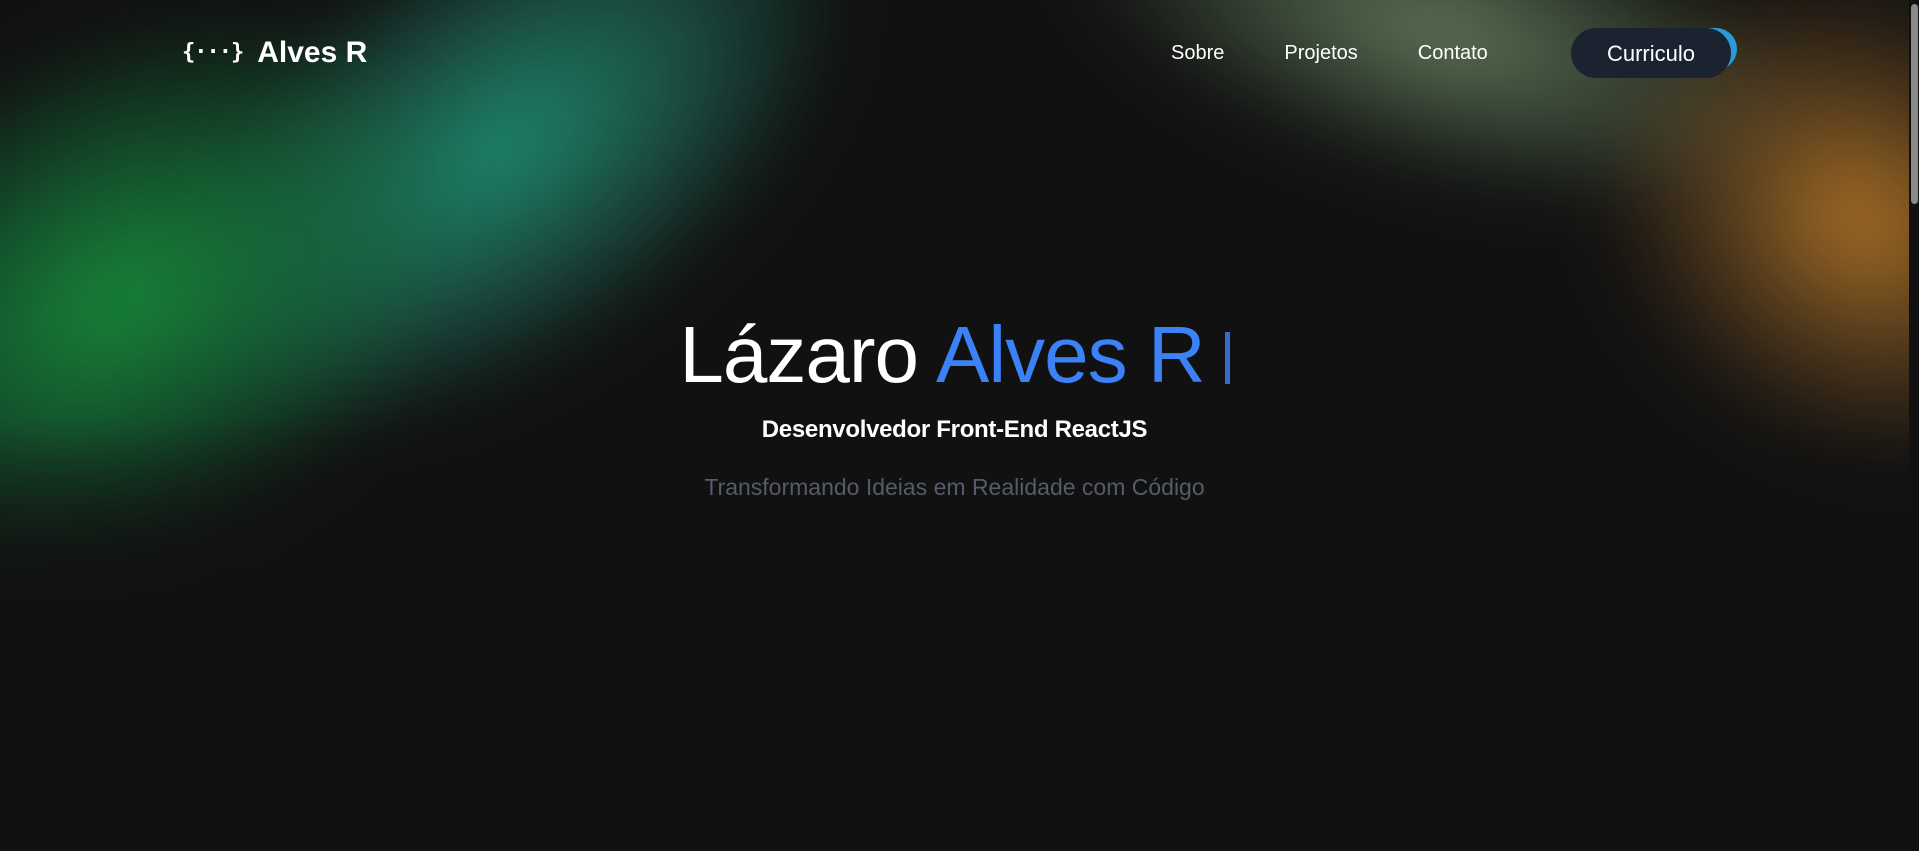 This screenshot has width=1919, height=851. What do you see at coordinates (1453, 53) in the screenshot?
I see `nav-link-contato: Contato` at bounding box center [1453, 53].